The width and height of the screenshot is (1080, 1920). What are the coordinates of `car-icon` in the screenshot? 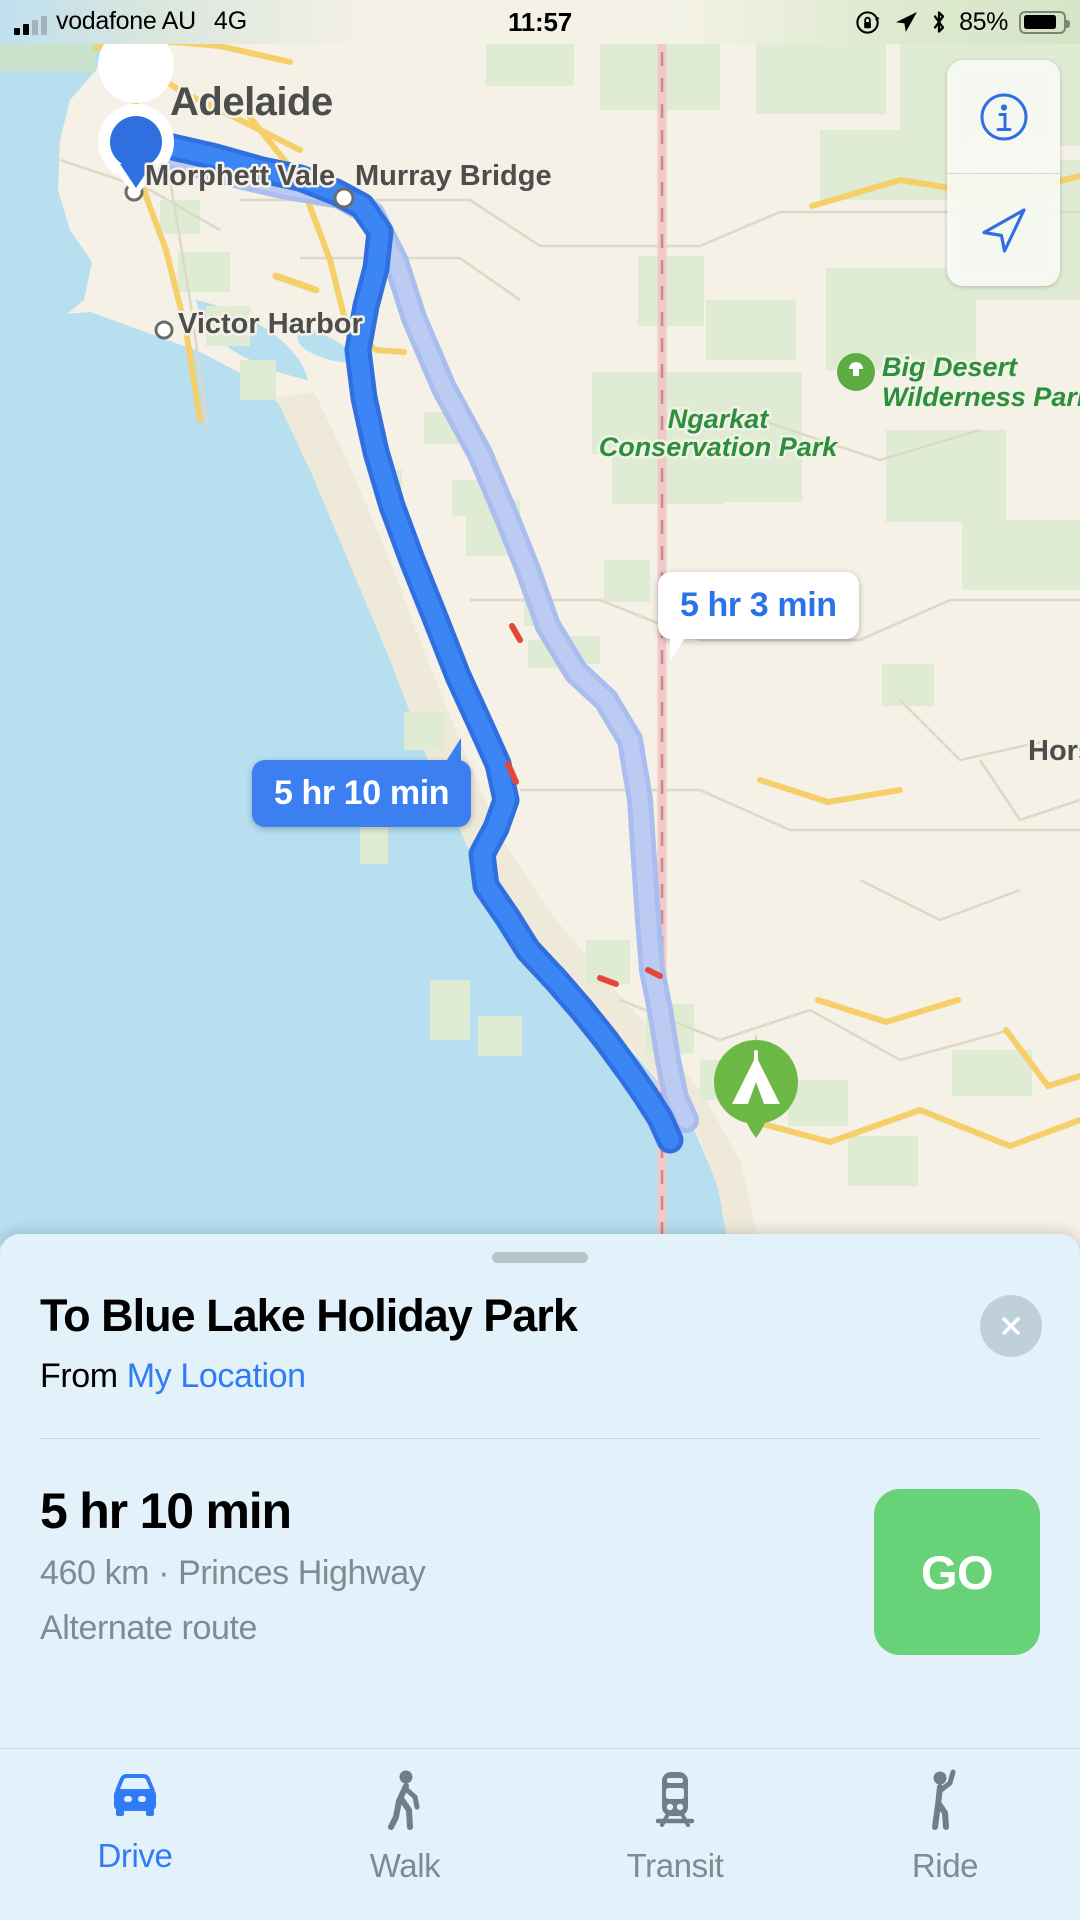 It's located at (135, 1794).